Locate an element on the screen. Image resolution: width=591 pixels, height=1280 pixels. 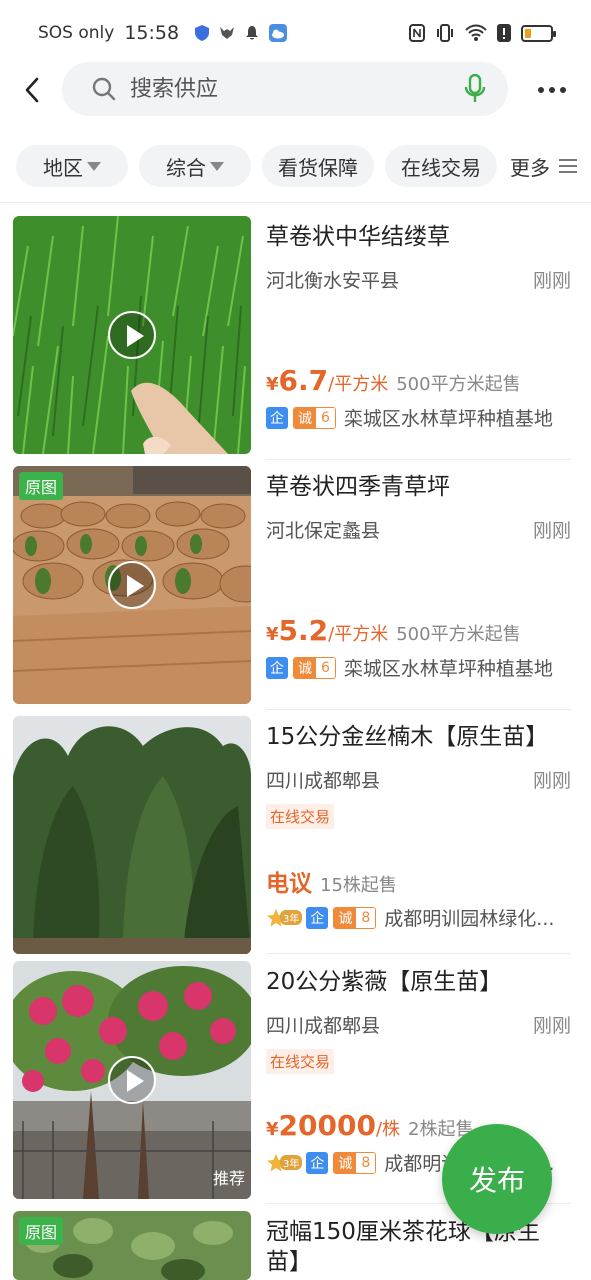
chevron-left-icon is located at coordinates (32, 90).